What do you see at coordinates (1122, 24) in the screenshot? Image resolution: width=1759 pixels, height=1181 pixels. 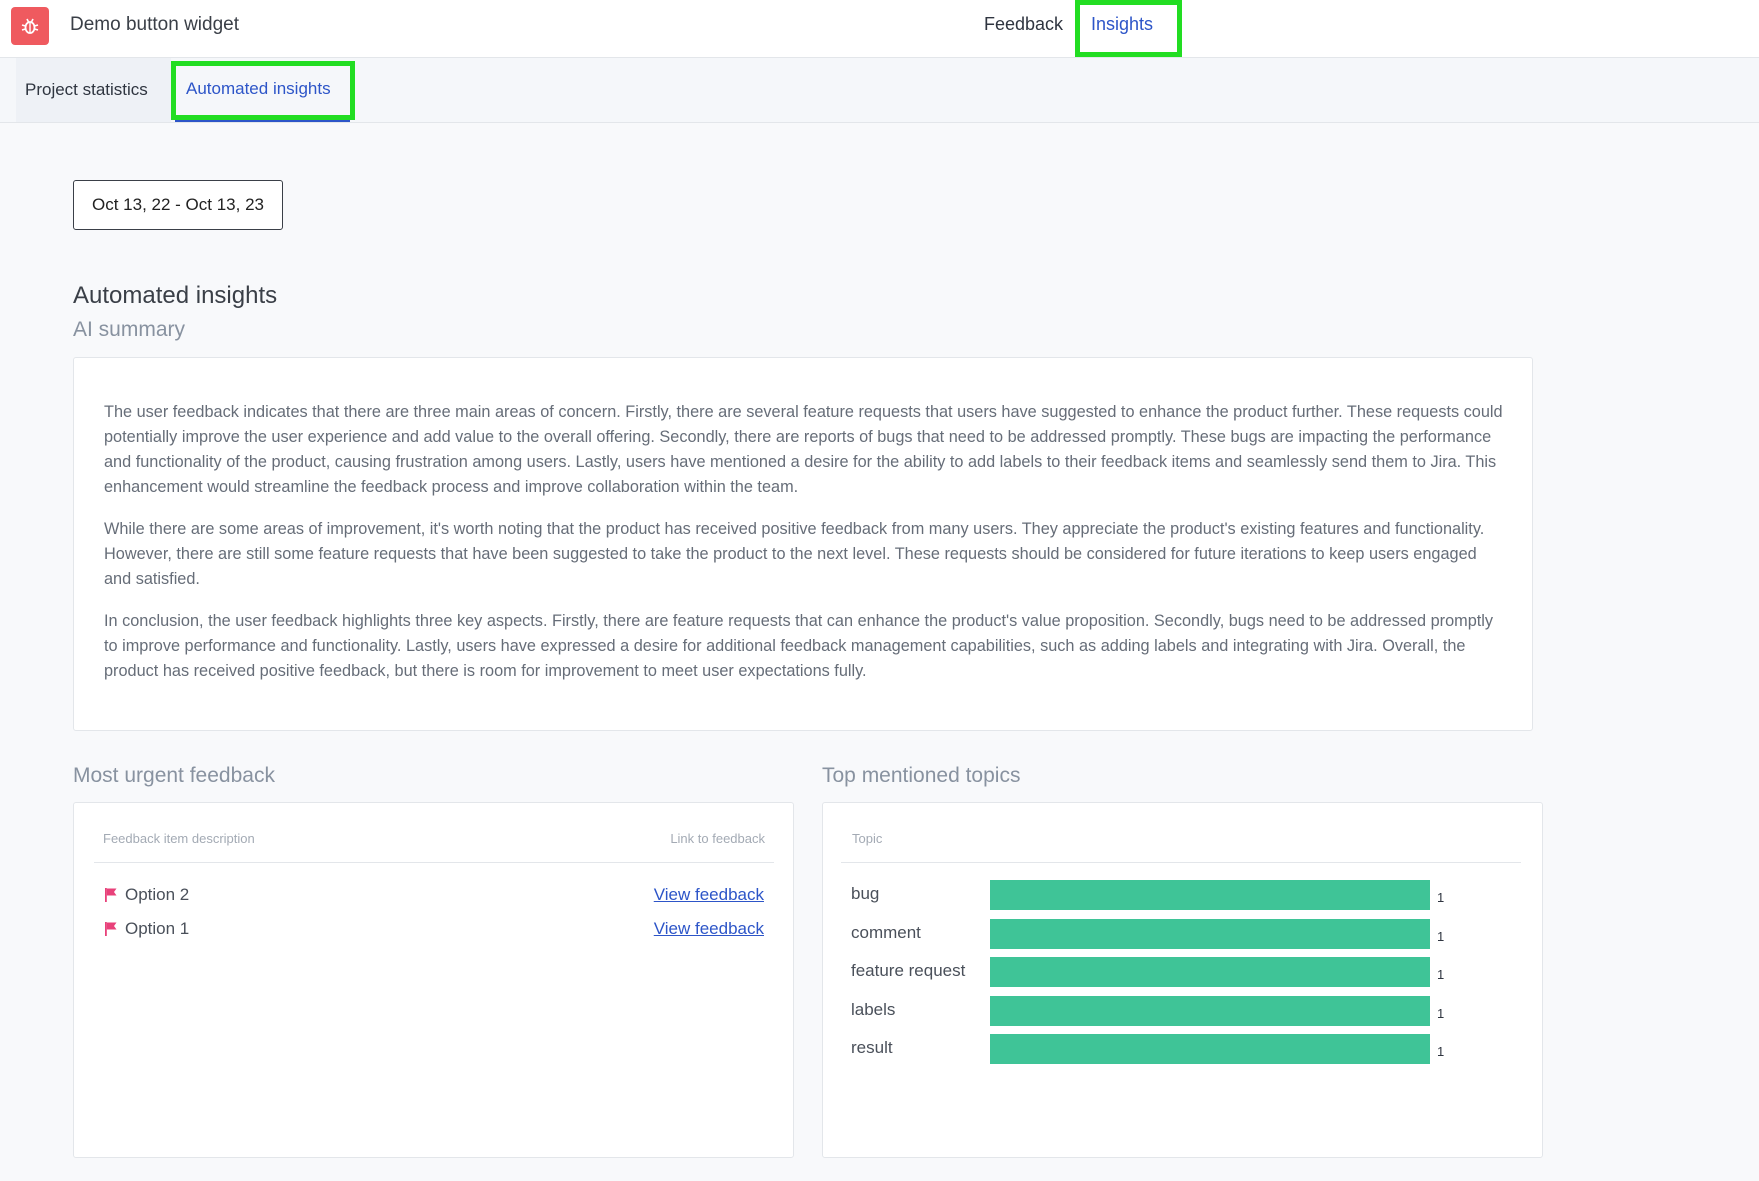 I see `nav-insights: Insights` at bounding box center [1122, 24].